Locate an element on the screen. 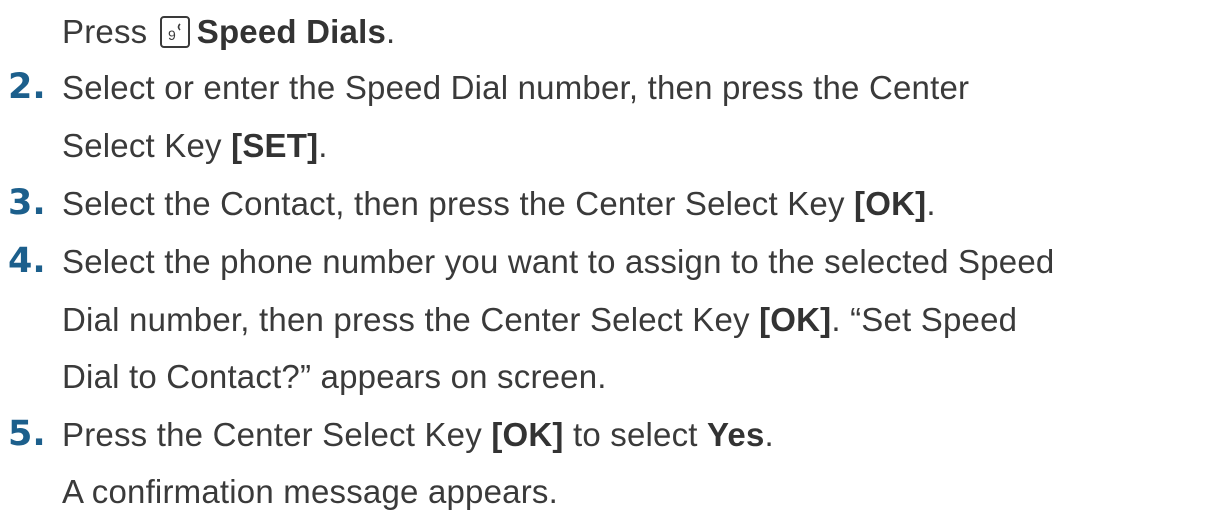 Image resolution: width=1225 pixels, height=519 pixels. step-line: Dial to Contact?” appears on screen. is located at coordinates (334, 376).